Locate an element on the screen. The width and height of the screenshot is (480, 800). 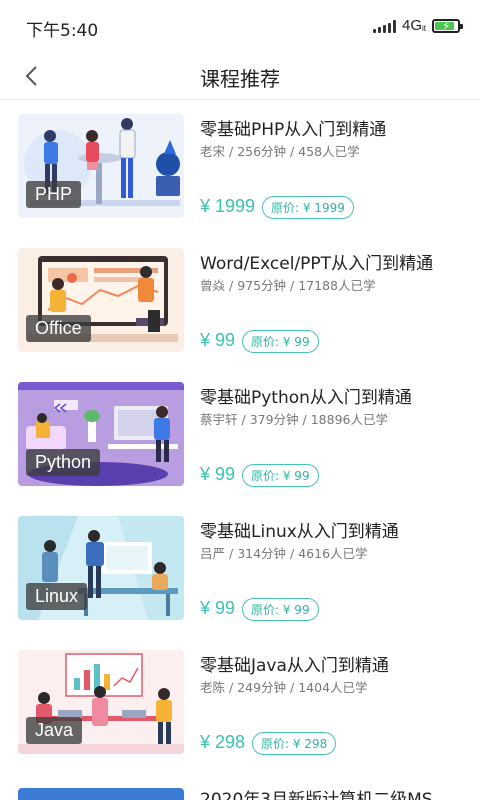
course-price: ¥ 298 is located at coordinates (223, 742).